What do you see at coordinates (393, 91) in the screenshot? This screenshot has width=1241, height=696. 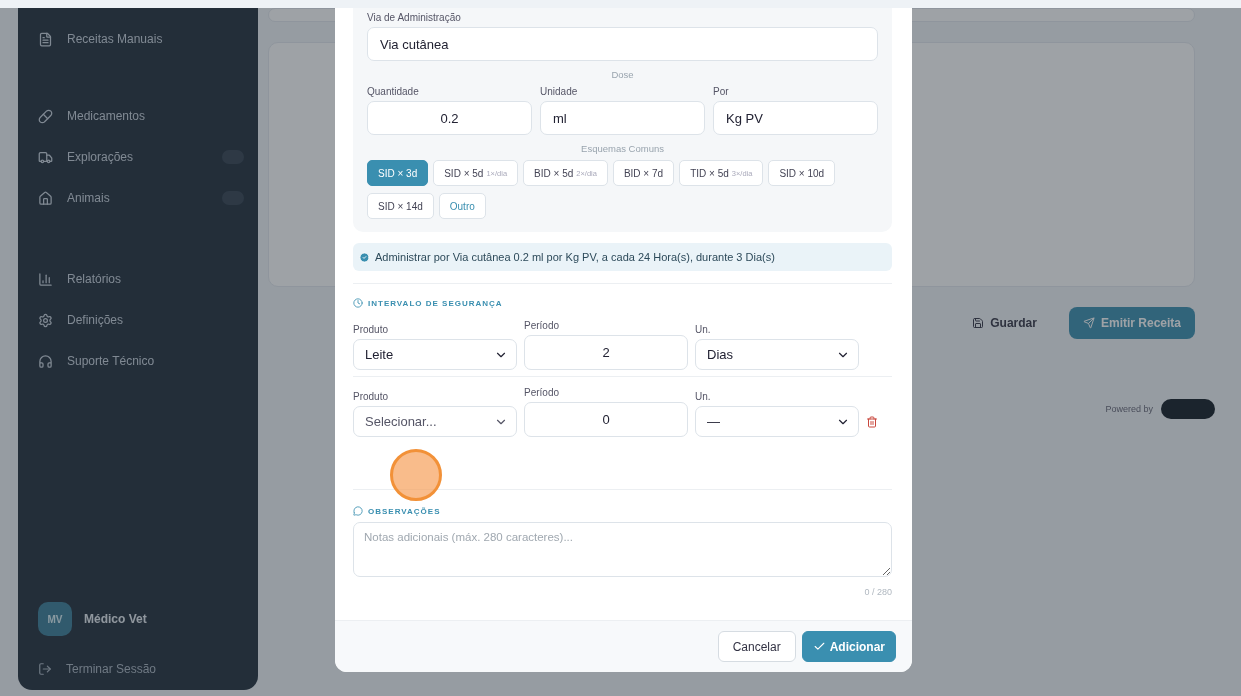 I see `field-label: Quantidade` at bounding box center [393, 91].